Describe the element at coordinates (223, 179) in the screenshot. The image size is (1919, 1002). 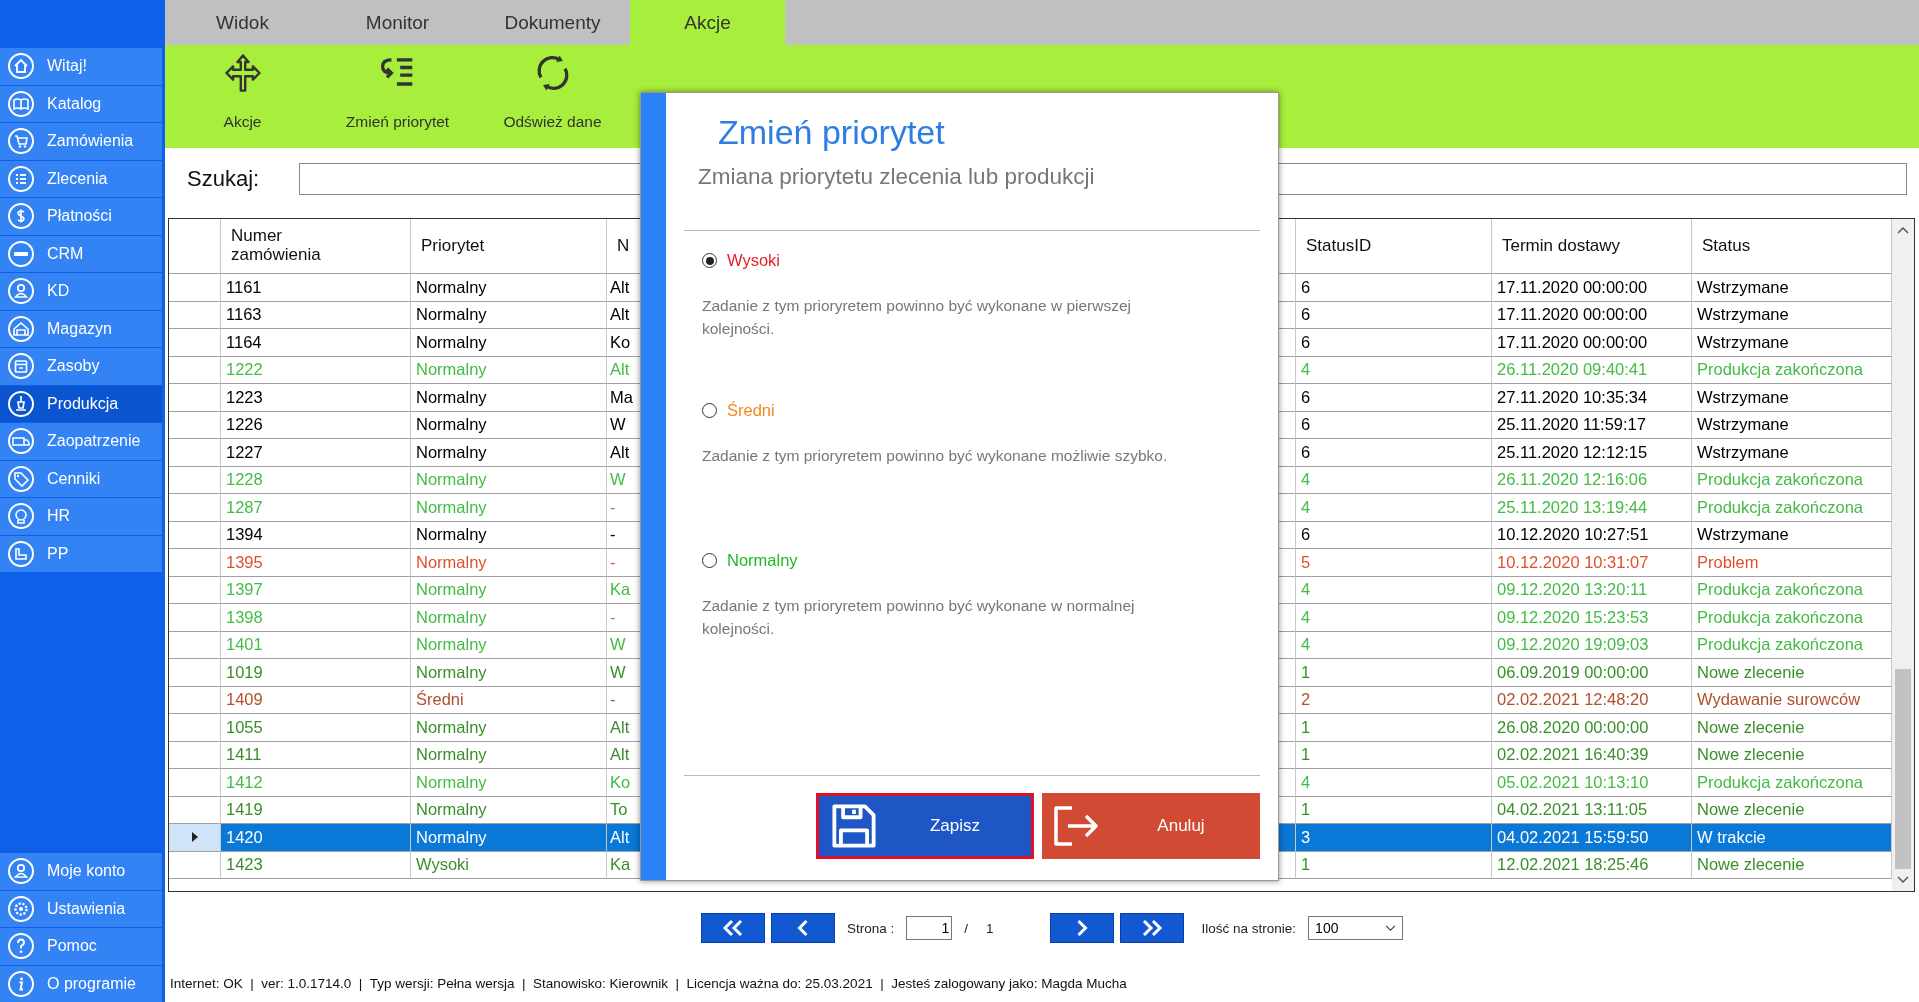
I see `search-label: Szukaj:` at that location.